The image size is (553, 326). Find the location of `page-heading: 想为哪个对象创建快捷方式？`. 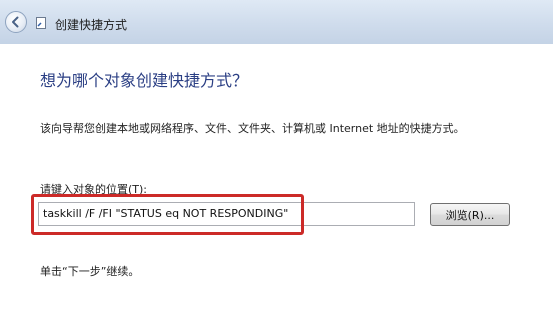

page-heading: 想为哪个对象创建快捷方式？ is located at coordinates (144, 80).